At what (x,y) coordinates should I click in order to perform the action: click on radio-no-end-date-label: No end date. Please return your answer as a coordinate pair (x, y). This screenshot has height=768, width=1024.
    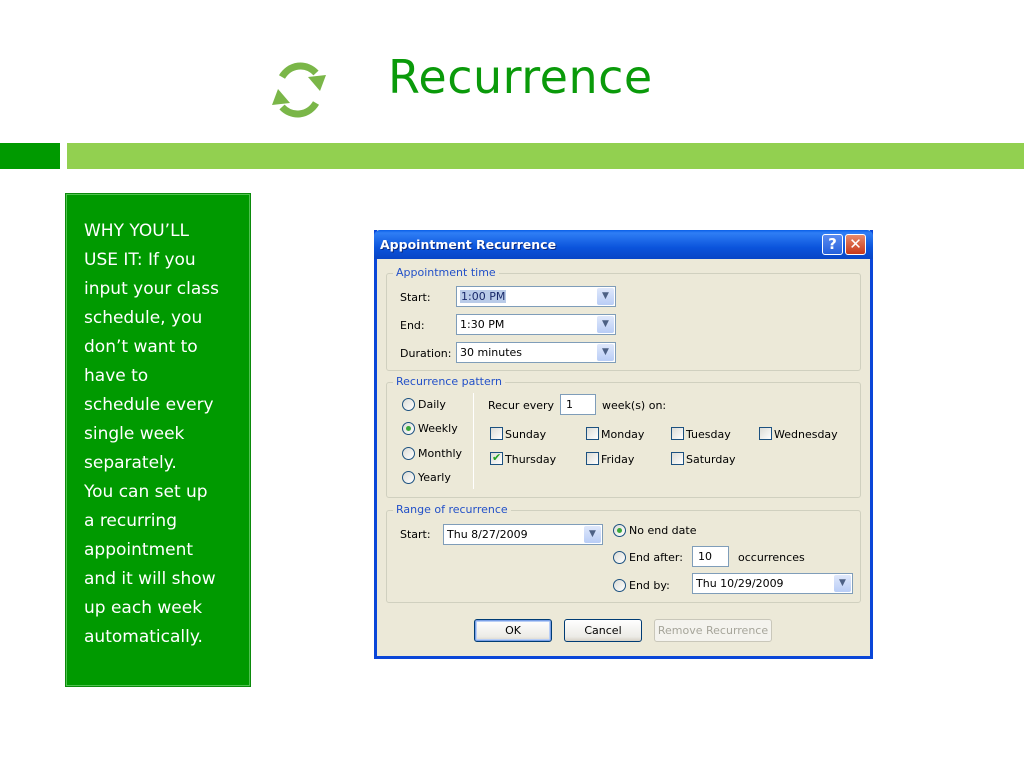
    Looking at the image, I should click on (663, 530).